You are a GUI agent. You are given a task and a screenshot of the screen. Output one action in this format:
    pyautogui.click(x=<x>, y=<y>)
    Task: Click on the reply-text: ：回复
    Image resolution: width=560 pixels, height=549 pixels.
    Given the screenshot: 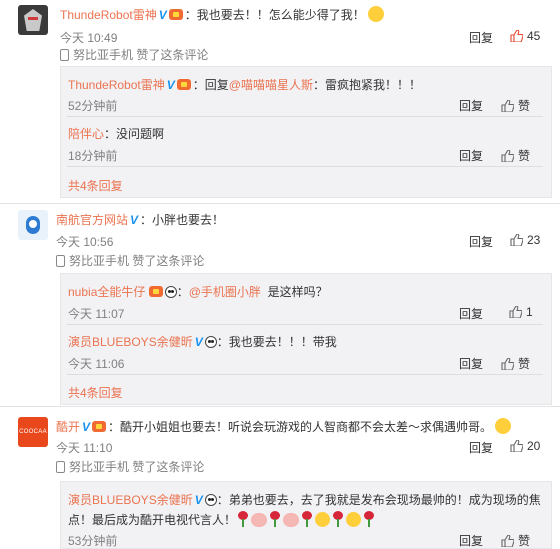 What is the action you would take?
    pyautogui.click(x=210, y=85)
    